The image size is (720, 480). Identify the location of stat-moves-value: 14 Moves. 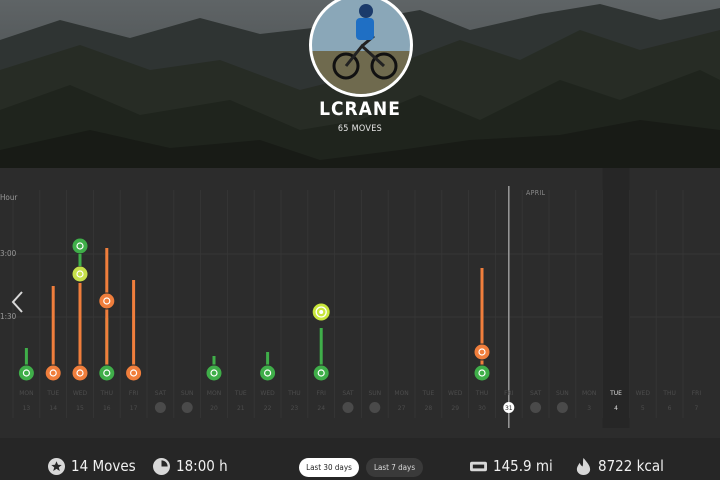
(103, 466).